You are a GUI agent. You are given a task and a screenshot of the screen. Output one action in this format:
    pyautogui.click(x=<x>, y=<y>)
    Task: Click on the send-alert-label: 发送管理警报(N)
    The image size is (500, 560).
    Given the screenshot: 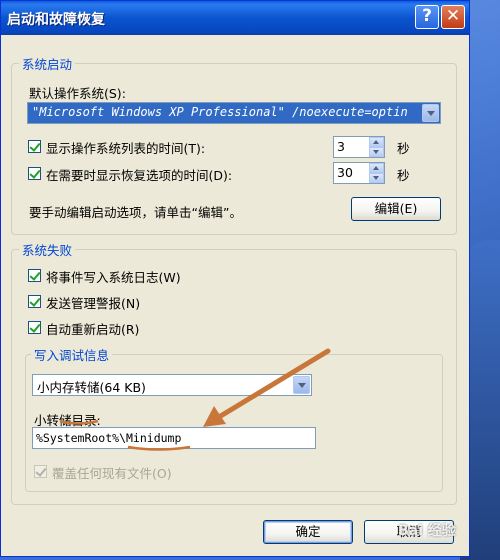 What is the action you would take?
    pyautogui.click(x=93, y=303)
    